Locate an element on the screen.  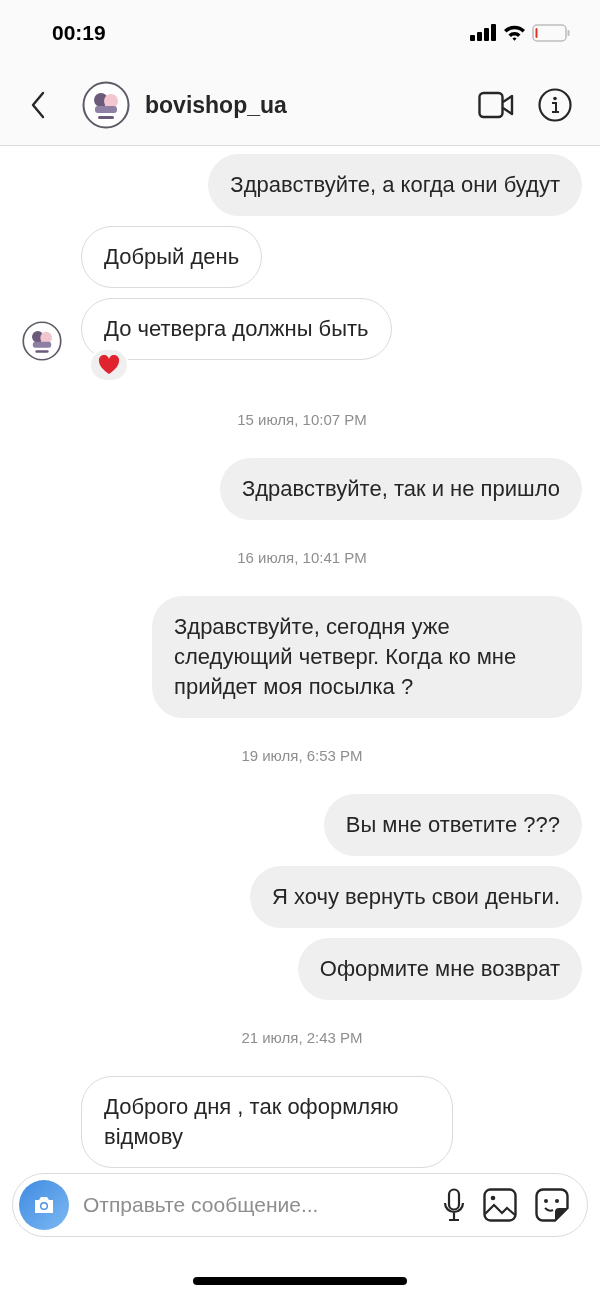
sent-message: Оформите мне возврат is located at coordinates (439, 969).